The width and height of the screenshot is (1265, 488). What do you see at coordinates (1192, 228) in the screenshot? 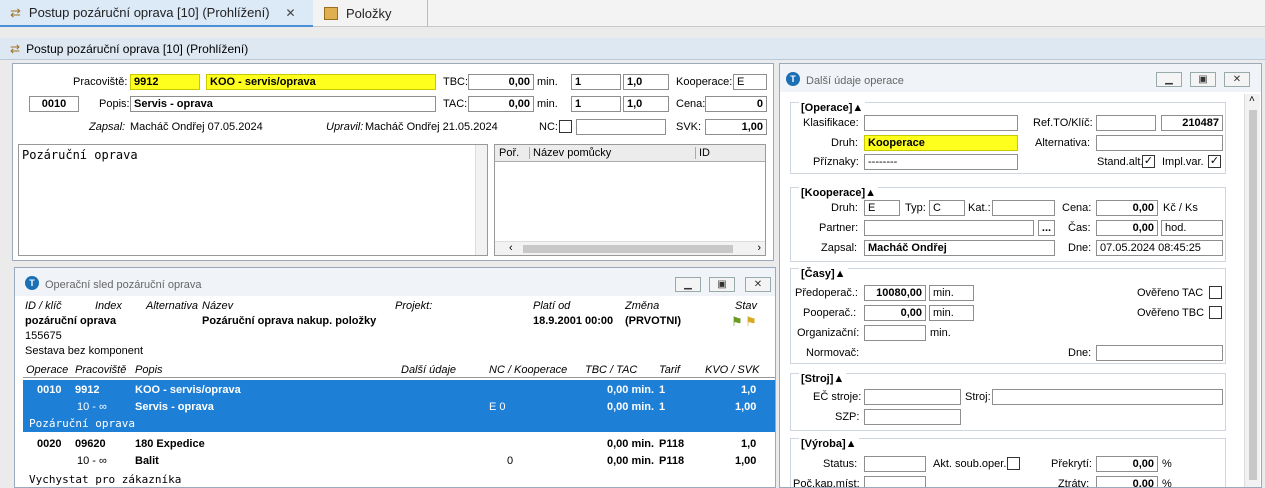
I see `cas-unit-field: hod.` at bounding box center [1192, 228].